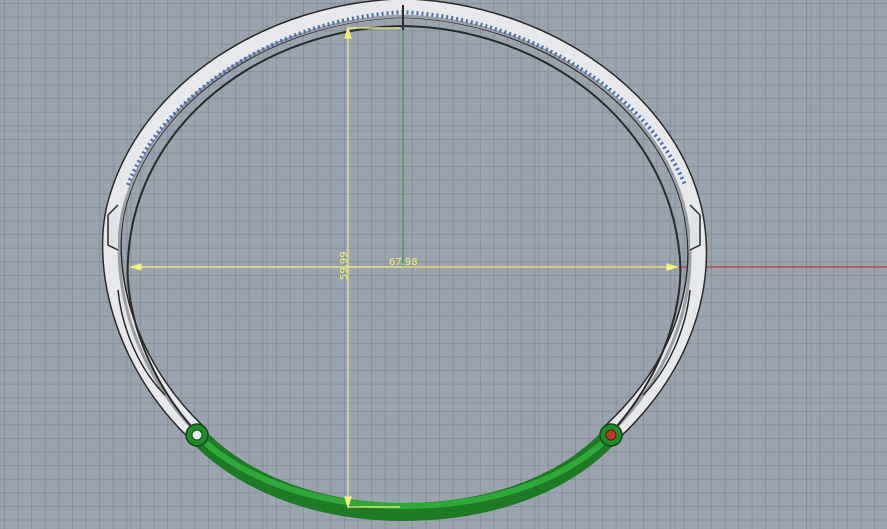  What do you see at coordinates (403, 262) in the screenshot?
I see `width-dimension-label: 67.98` at bounding box center [403, 262].